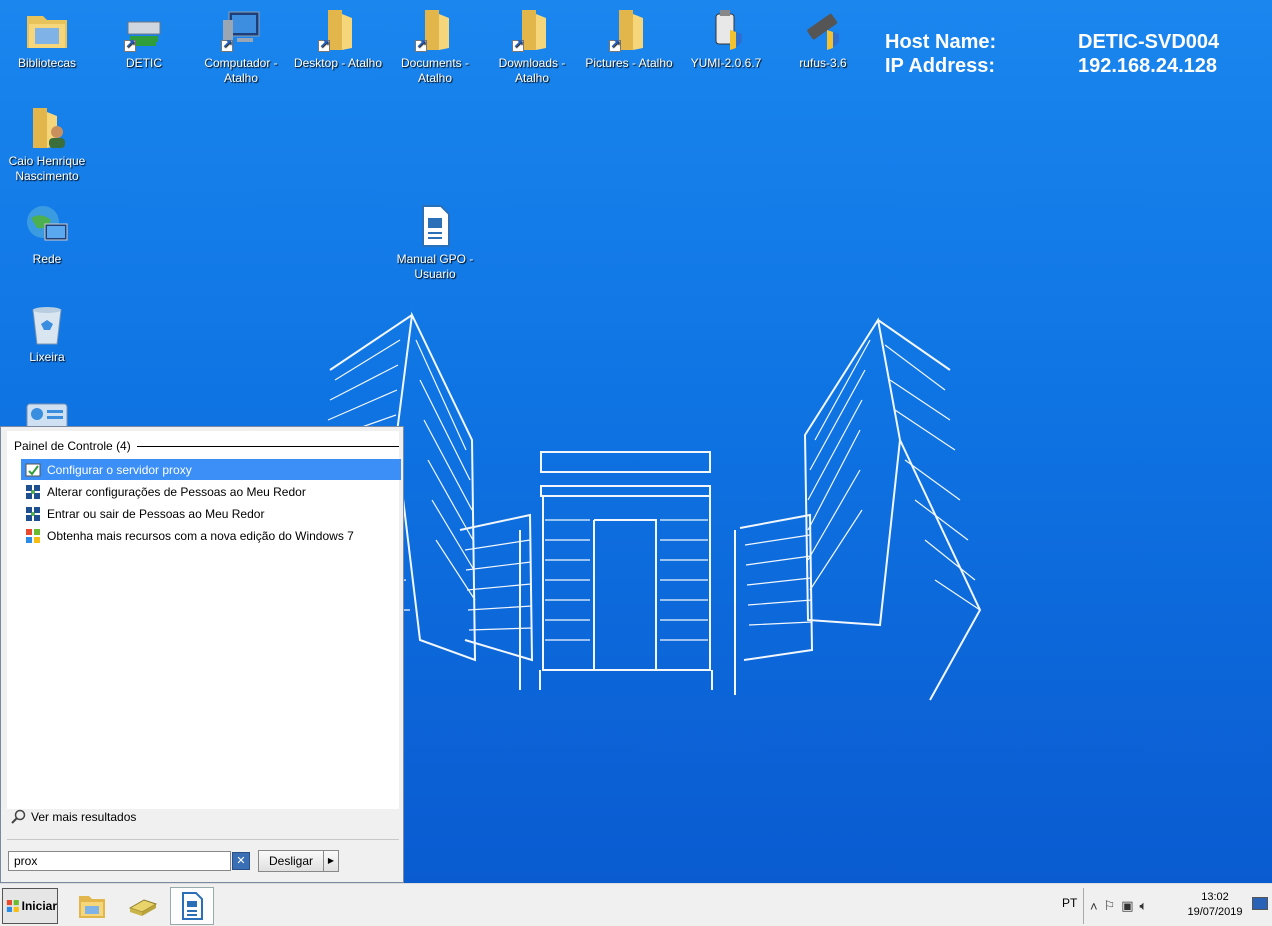 The width and height of the screenshot is (1272, 926). I want to click on chevron-right-icon: ▶, so click(331, 860).